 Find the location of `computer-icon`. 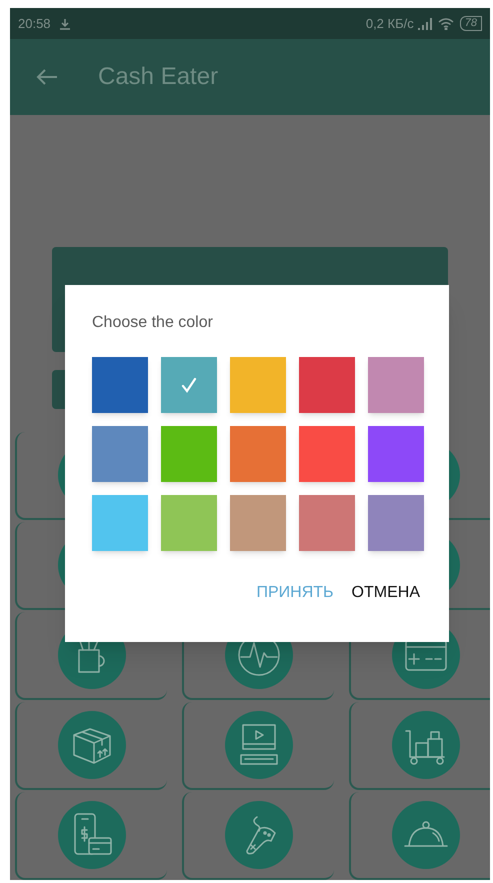

computer-icon is located at coordinates (259, 745).